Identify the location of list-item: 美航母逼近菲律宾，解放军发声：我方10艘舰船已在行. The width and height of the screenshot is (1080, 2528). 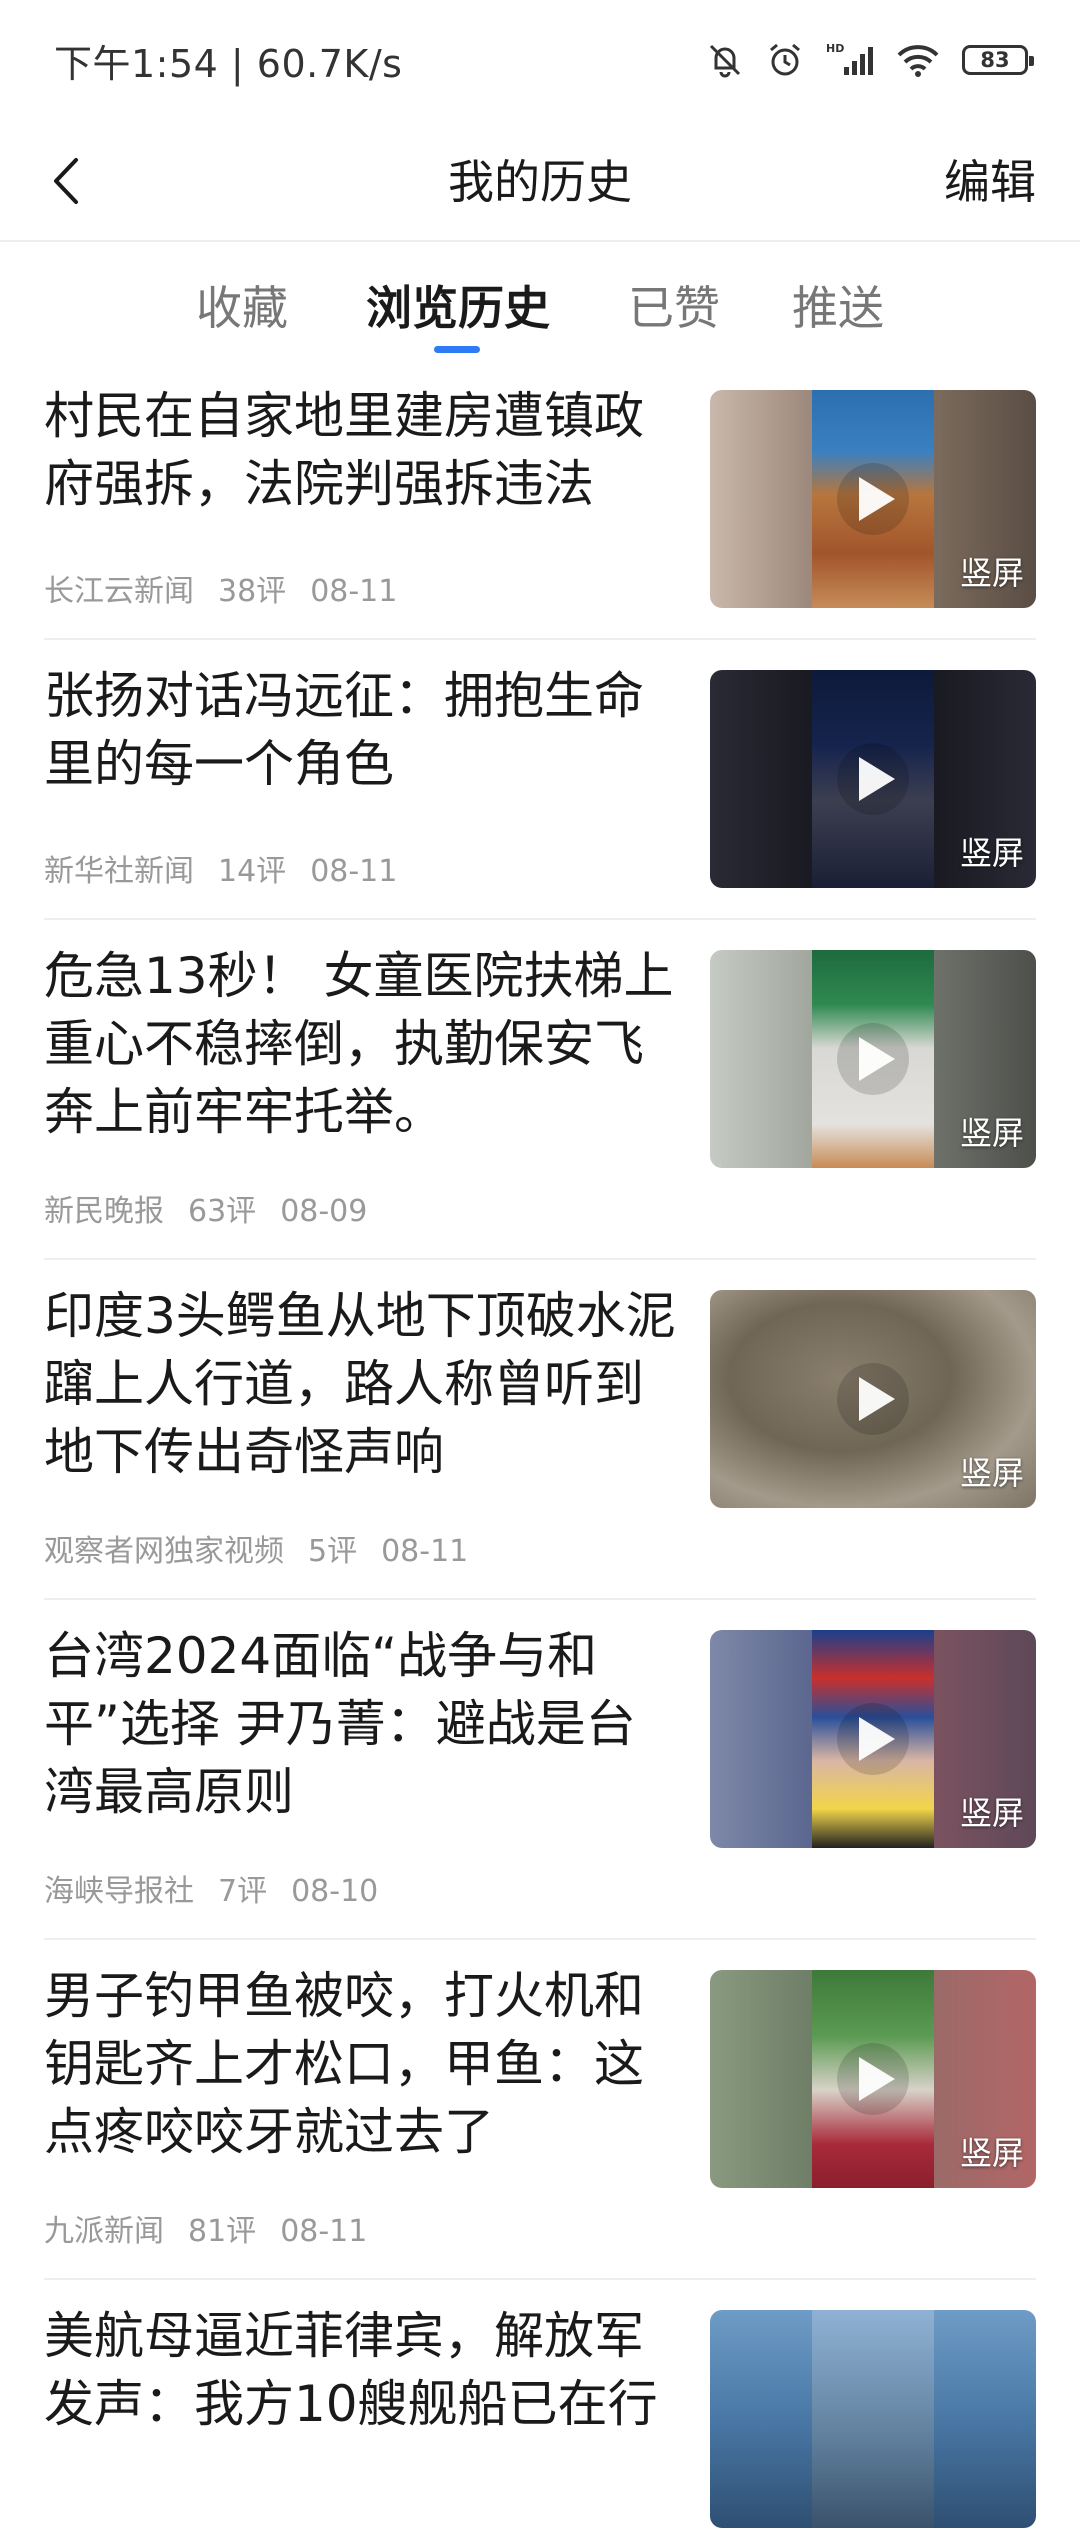
(540, 2404).